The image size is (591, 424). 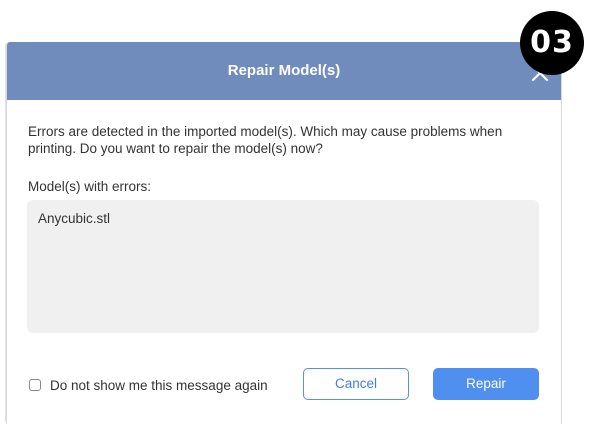 I want to click on checkbox-label: Do not show me this message again, so click(x=159, y=385).